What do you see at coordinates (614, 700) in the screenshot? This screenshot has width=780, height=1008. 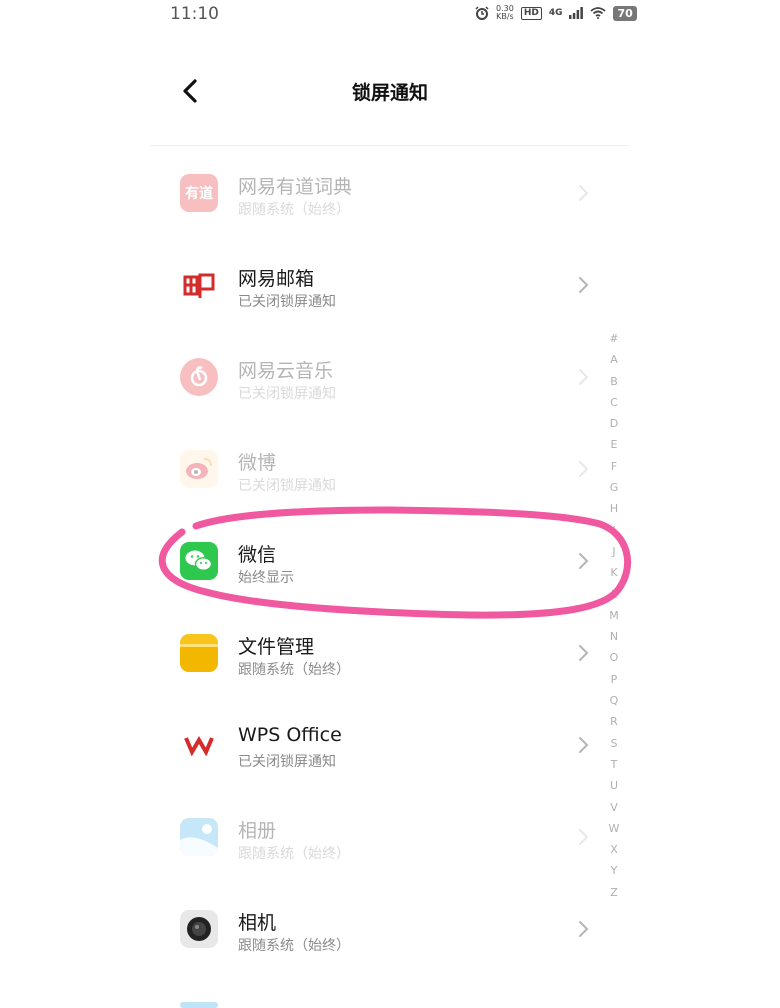 I see `alphabet-index-letter: Q` at bounding box center [614, 700].